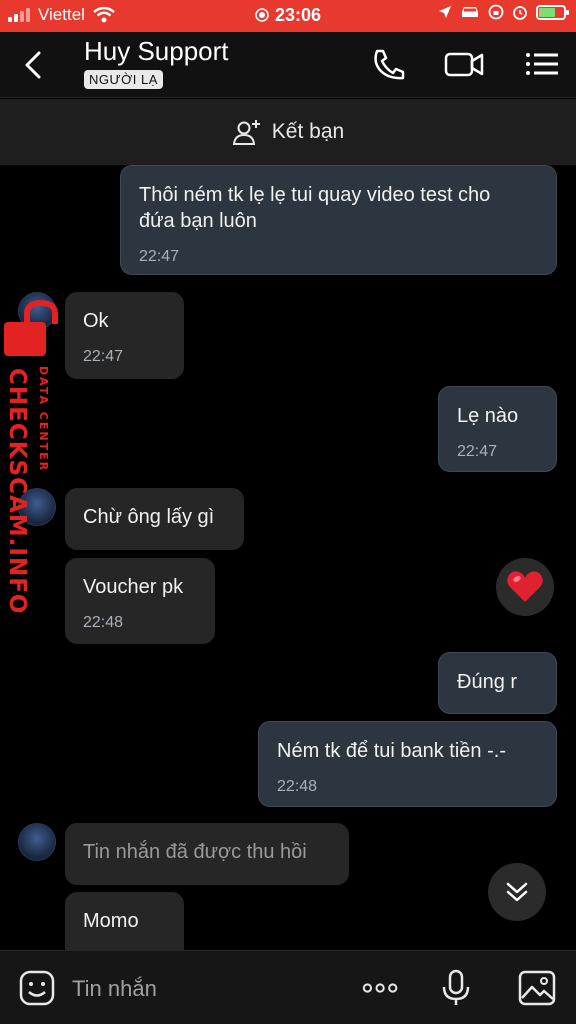 The width and height of the screenshot is (576, 1024). Describe the element at coordinates (542, 64) in the screenshot. I see `menu-icon` at that location.